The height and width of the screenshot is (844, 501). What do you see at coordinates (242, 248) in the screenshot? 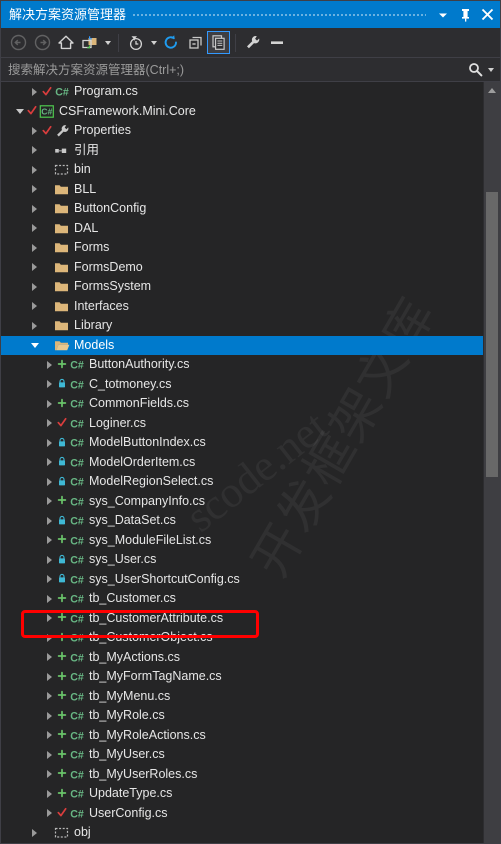
I see `tree-item-forms: Forms` at bounding box center [242, 248].